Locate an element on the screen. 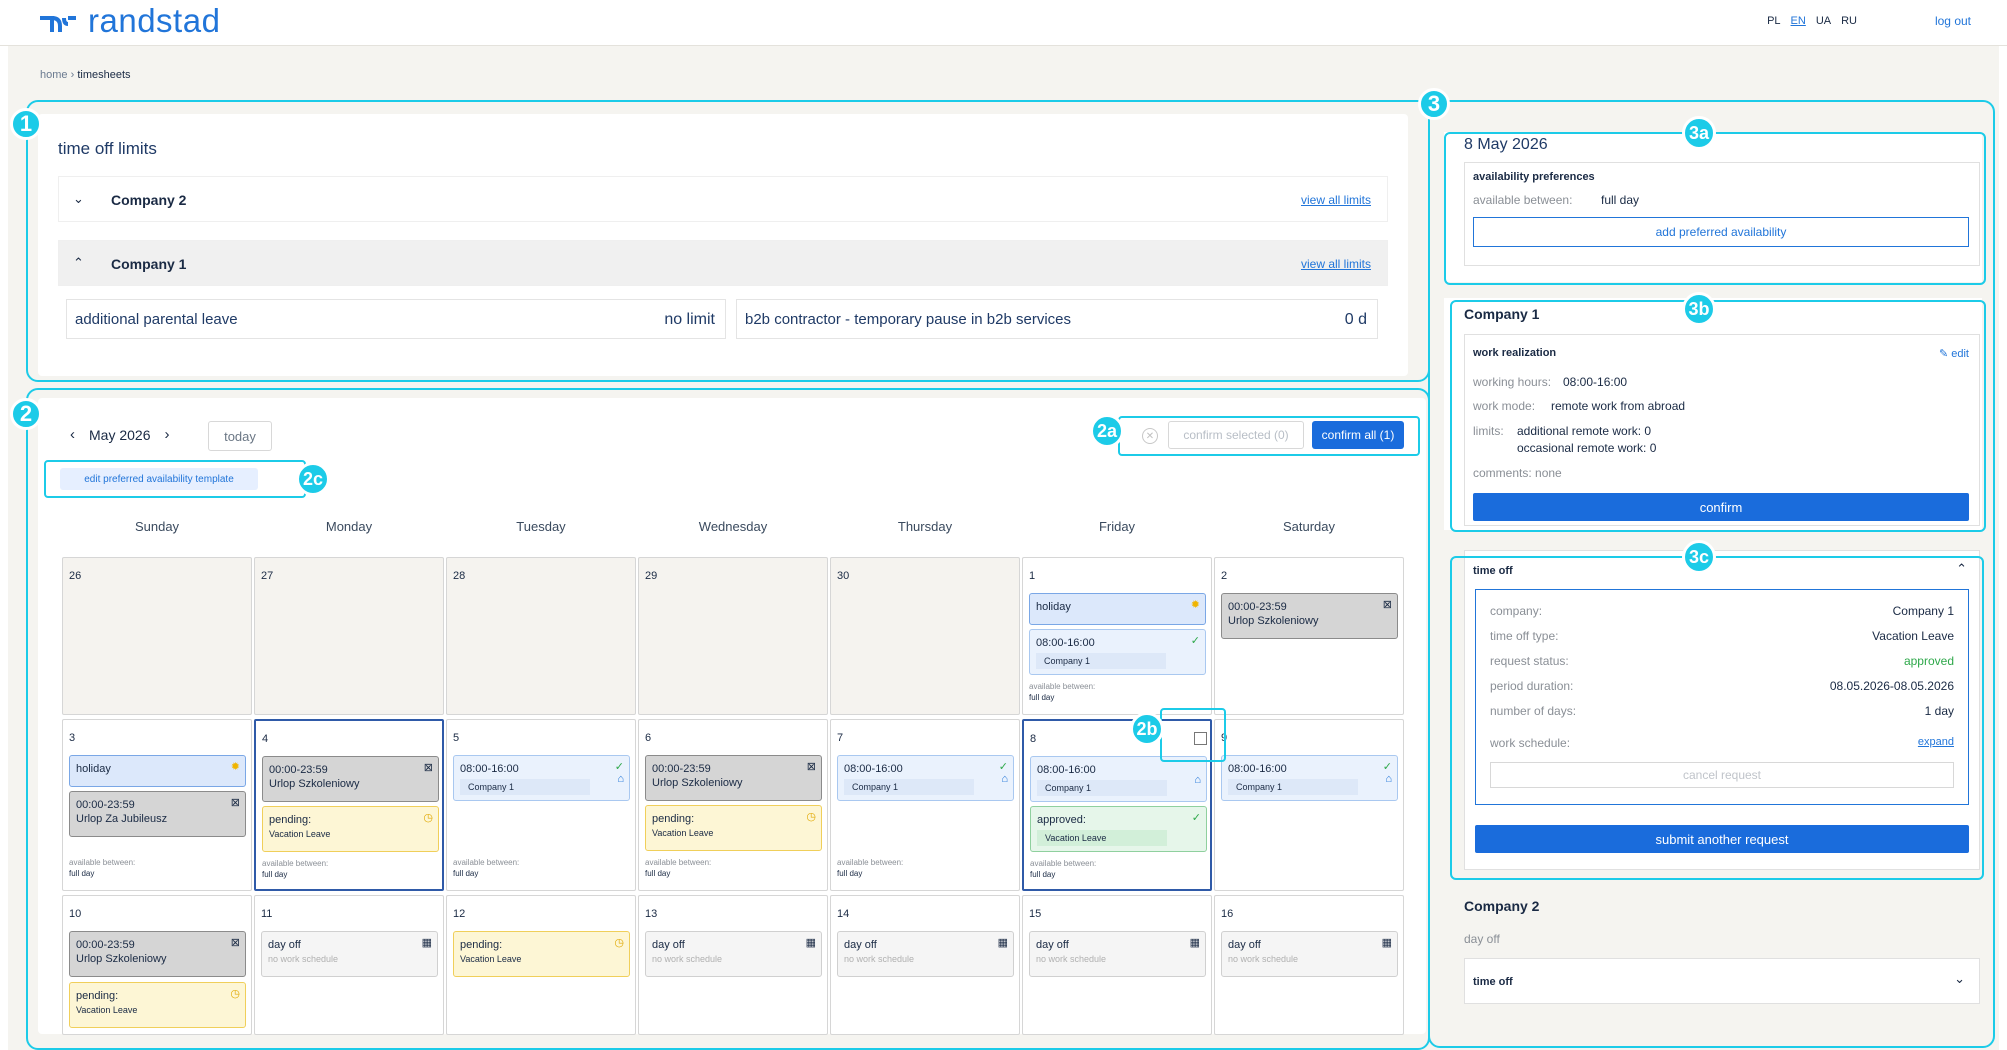 This screenshot has width=2007, height=1050. calendar-day-cell: 28 is located at coordinates (541, 636).